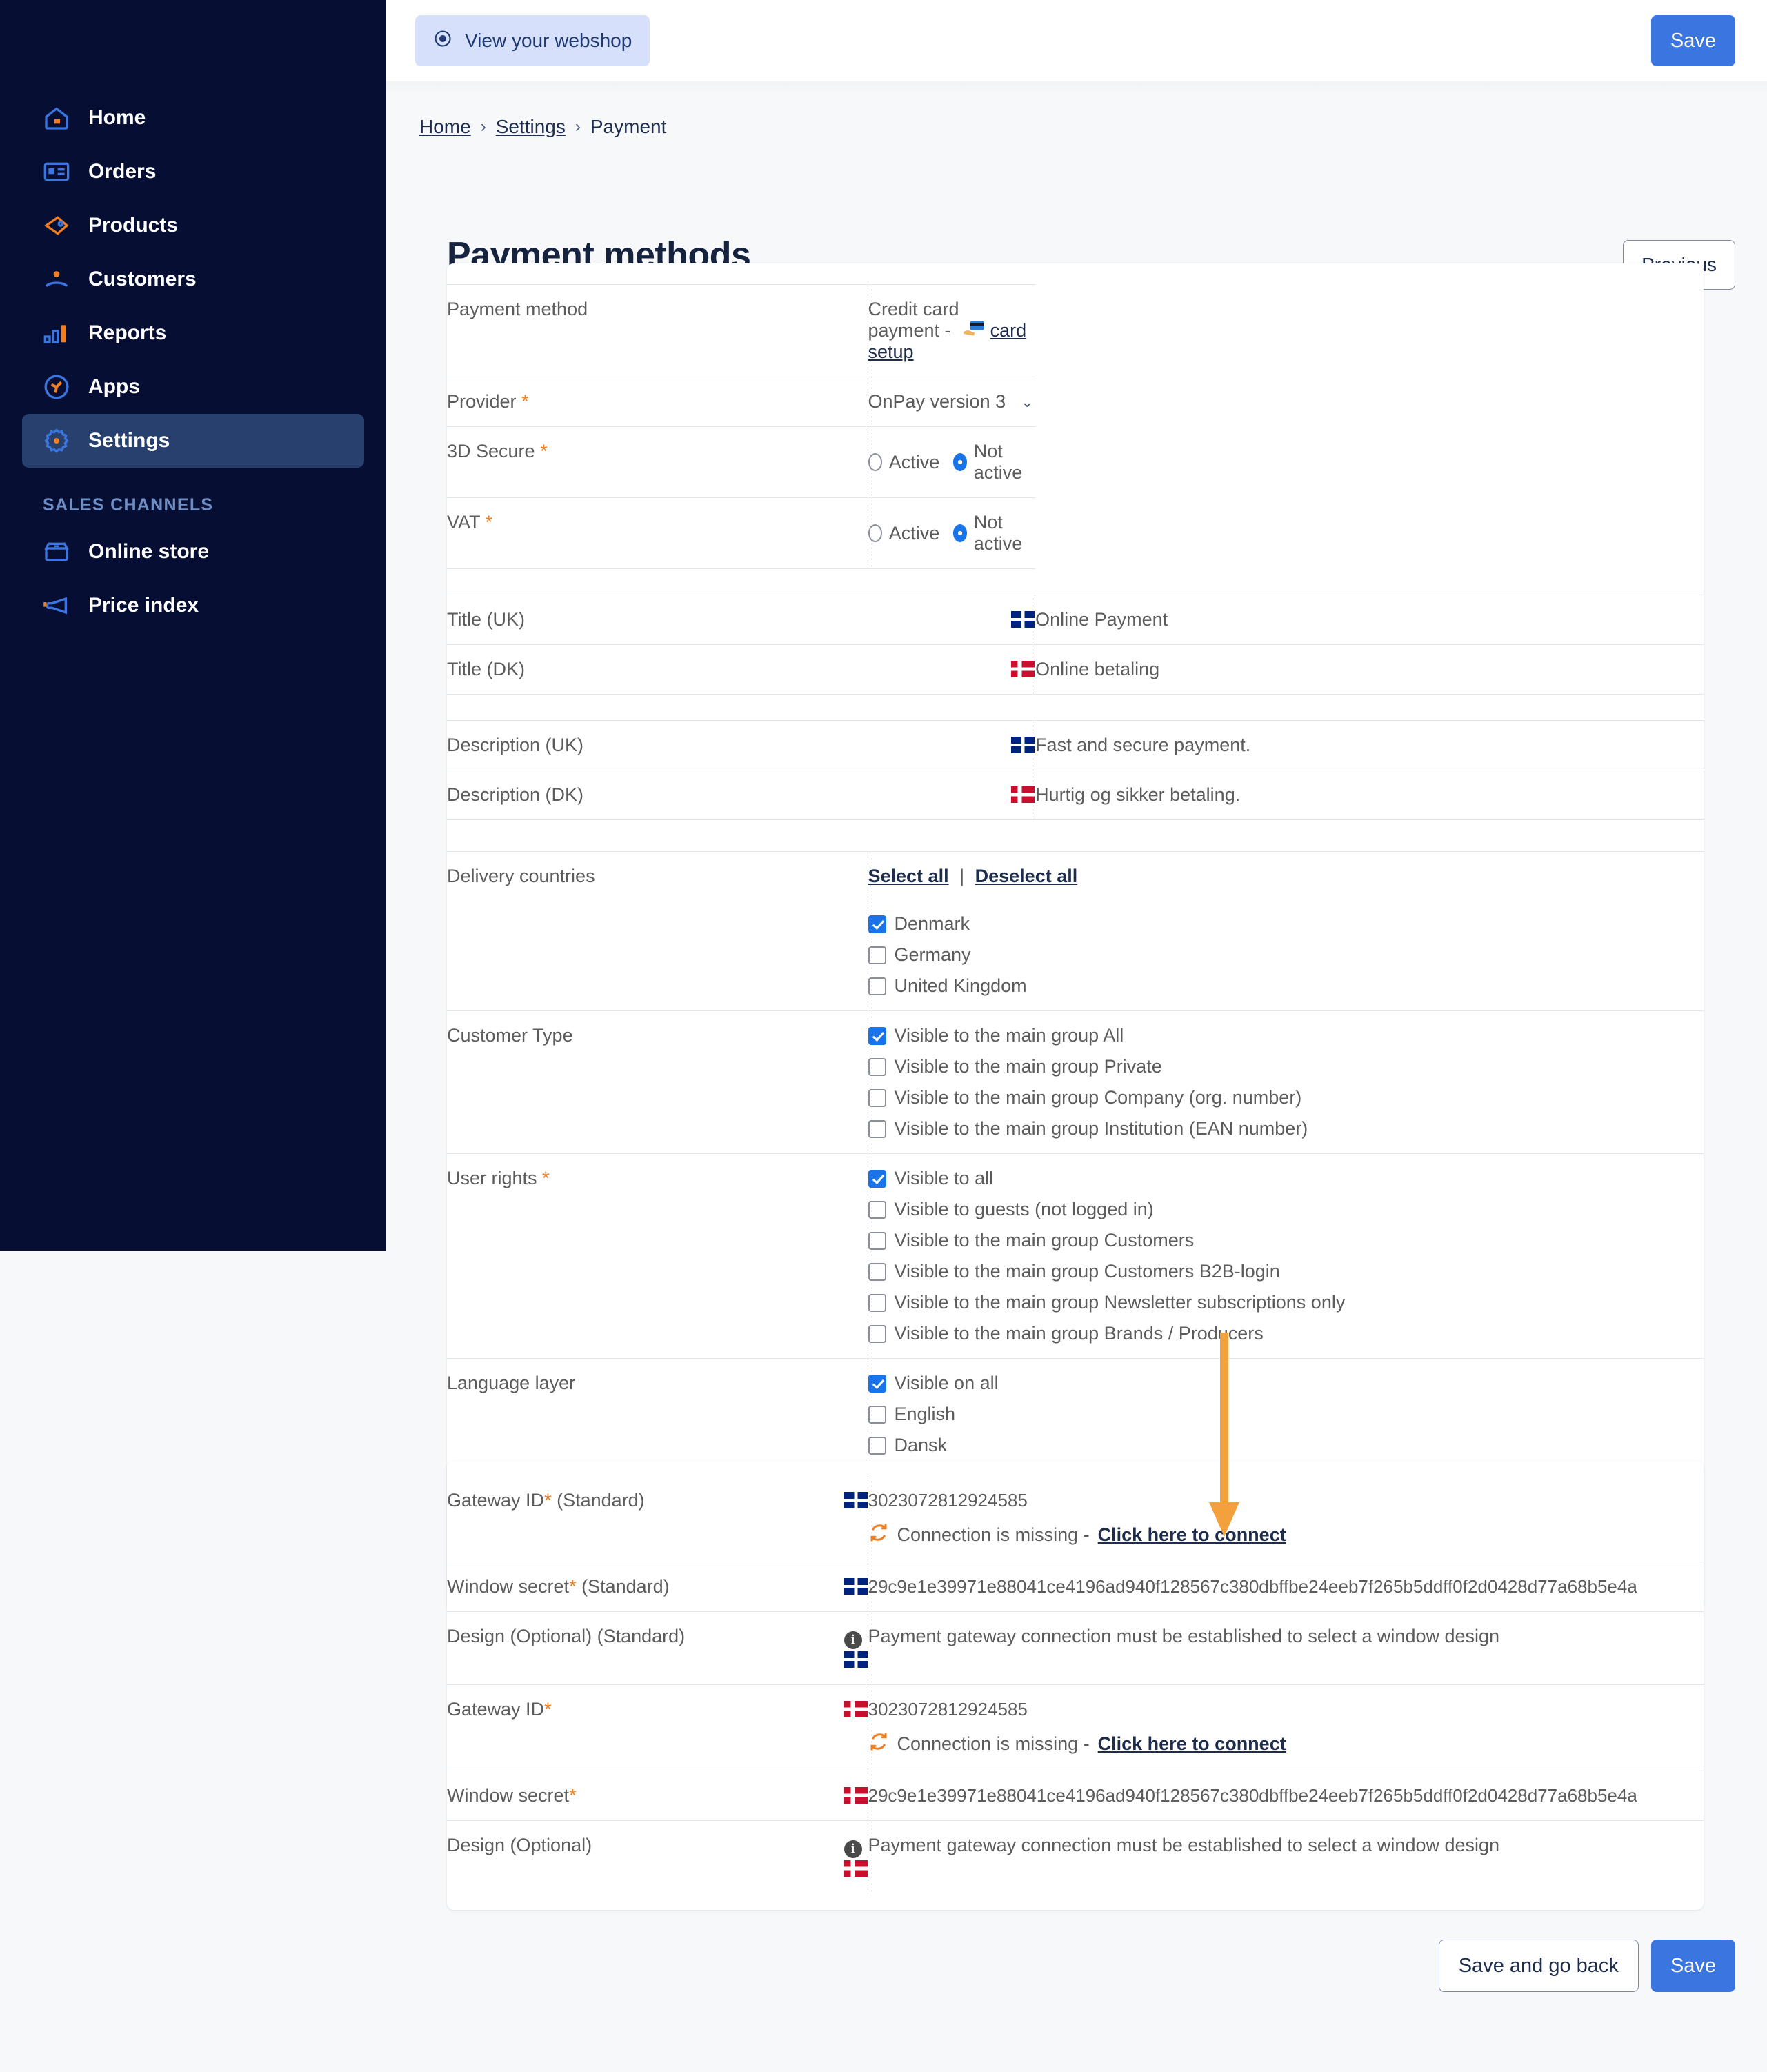 The width and height of the screenshot is (1767, 2072). What do you see at coordinates (519, 1845) in the screenshot?
I see `row-label-text: Design (Optional)` at bounding box center [519, 1845].